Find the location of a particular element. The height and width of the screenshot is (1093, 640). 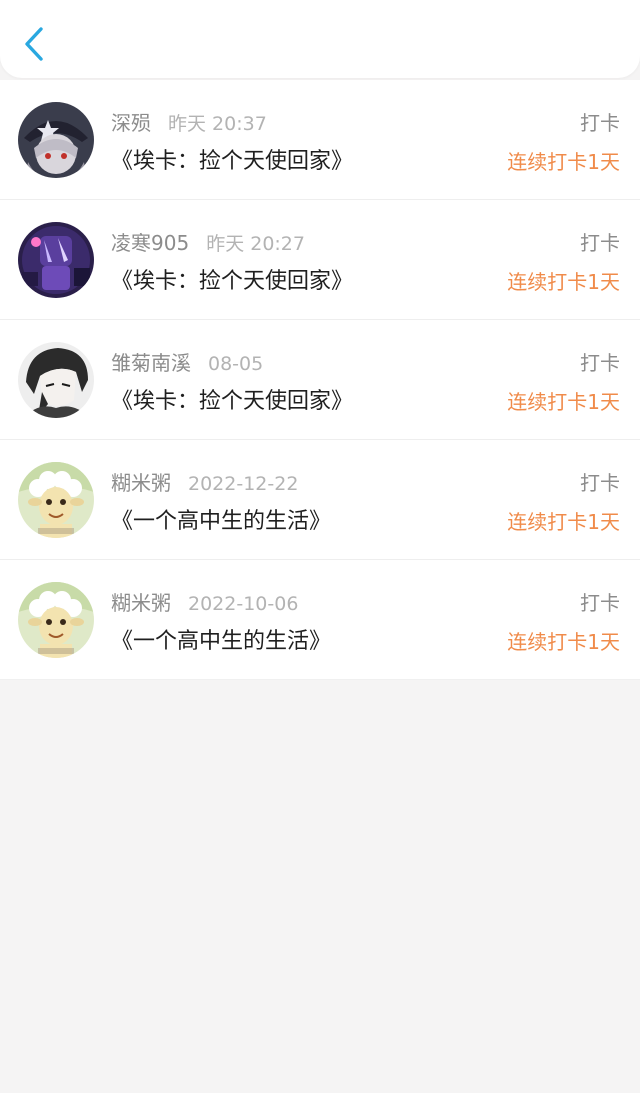

timestamp: 2022-10-06 is located at coordinates (243, 604).